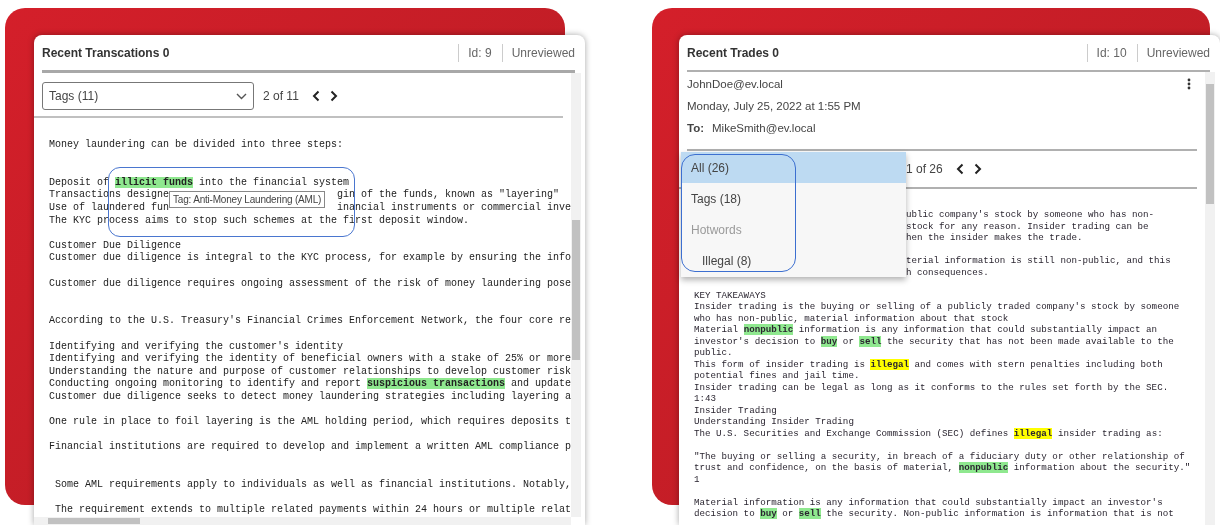 Image resolution: width=1220 pixels, height=525 pixels. Describe the element at coordinates (310, 447) in the screenshot. I see `text-line: Financial institutions are required to develop and implement a written AML compliance p` at that location.